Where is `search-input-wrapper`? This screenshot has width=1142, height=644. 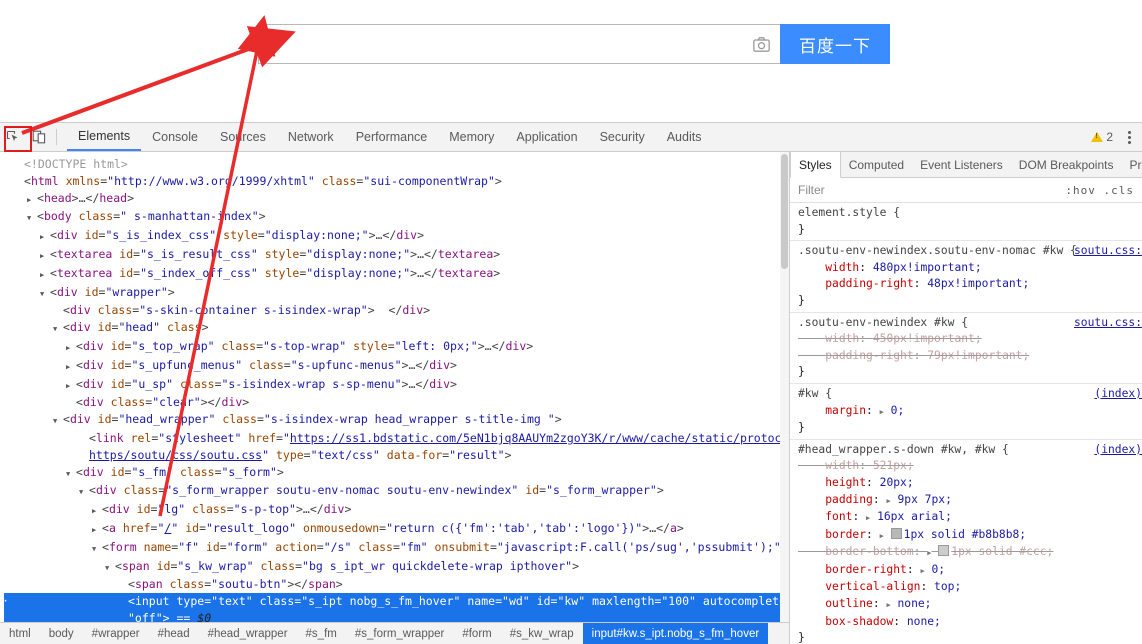 search-input-wrapper is located at coordinates (519, 44).